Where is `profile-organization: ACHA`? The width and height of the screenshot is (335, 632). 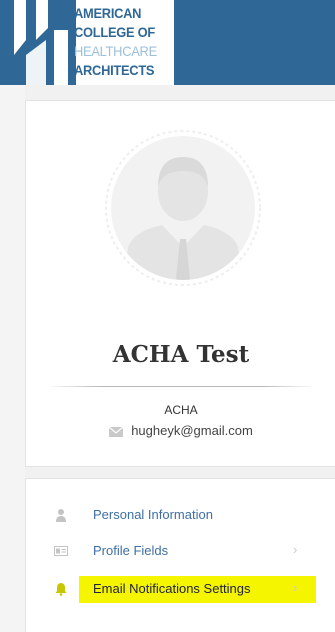
profile-organization: ACHA is located at coordinates (181, 410).